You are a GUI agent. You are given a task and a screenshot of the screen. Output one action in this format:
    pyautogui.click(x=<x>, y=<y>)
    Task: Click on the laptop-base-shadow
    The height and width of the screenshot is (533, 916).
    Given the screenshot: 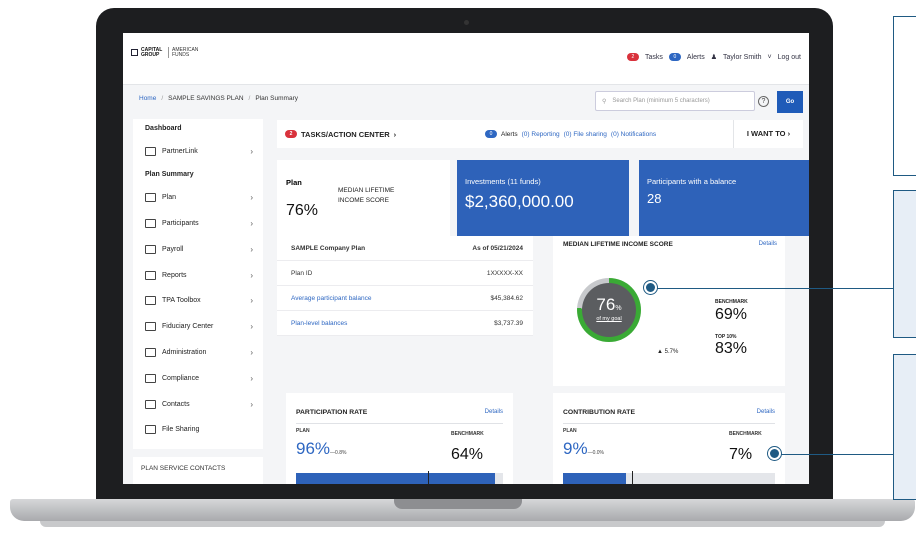 What is the action you would take?
    pyautogui.click(x=462, y=524)
    